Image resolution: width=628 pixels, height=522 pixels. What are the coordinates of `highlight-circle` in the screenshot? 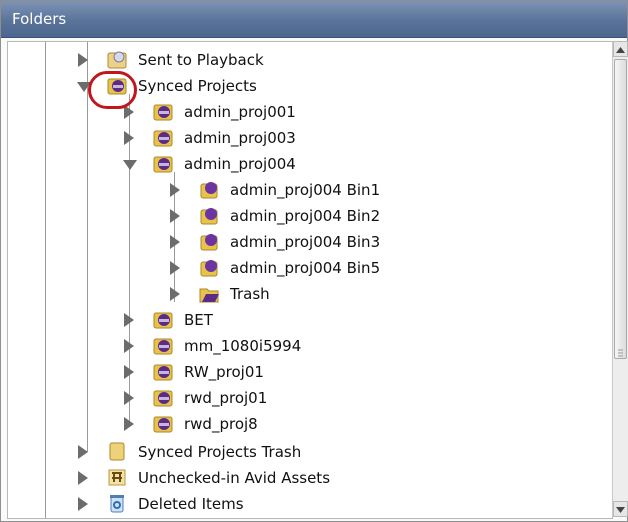 It's located at (112, 90).